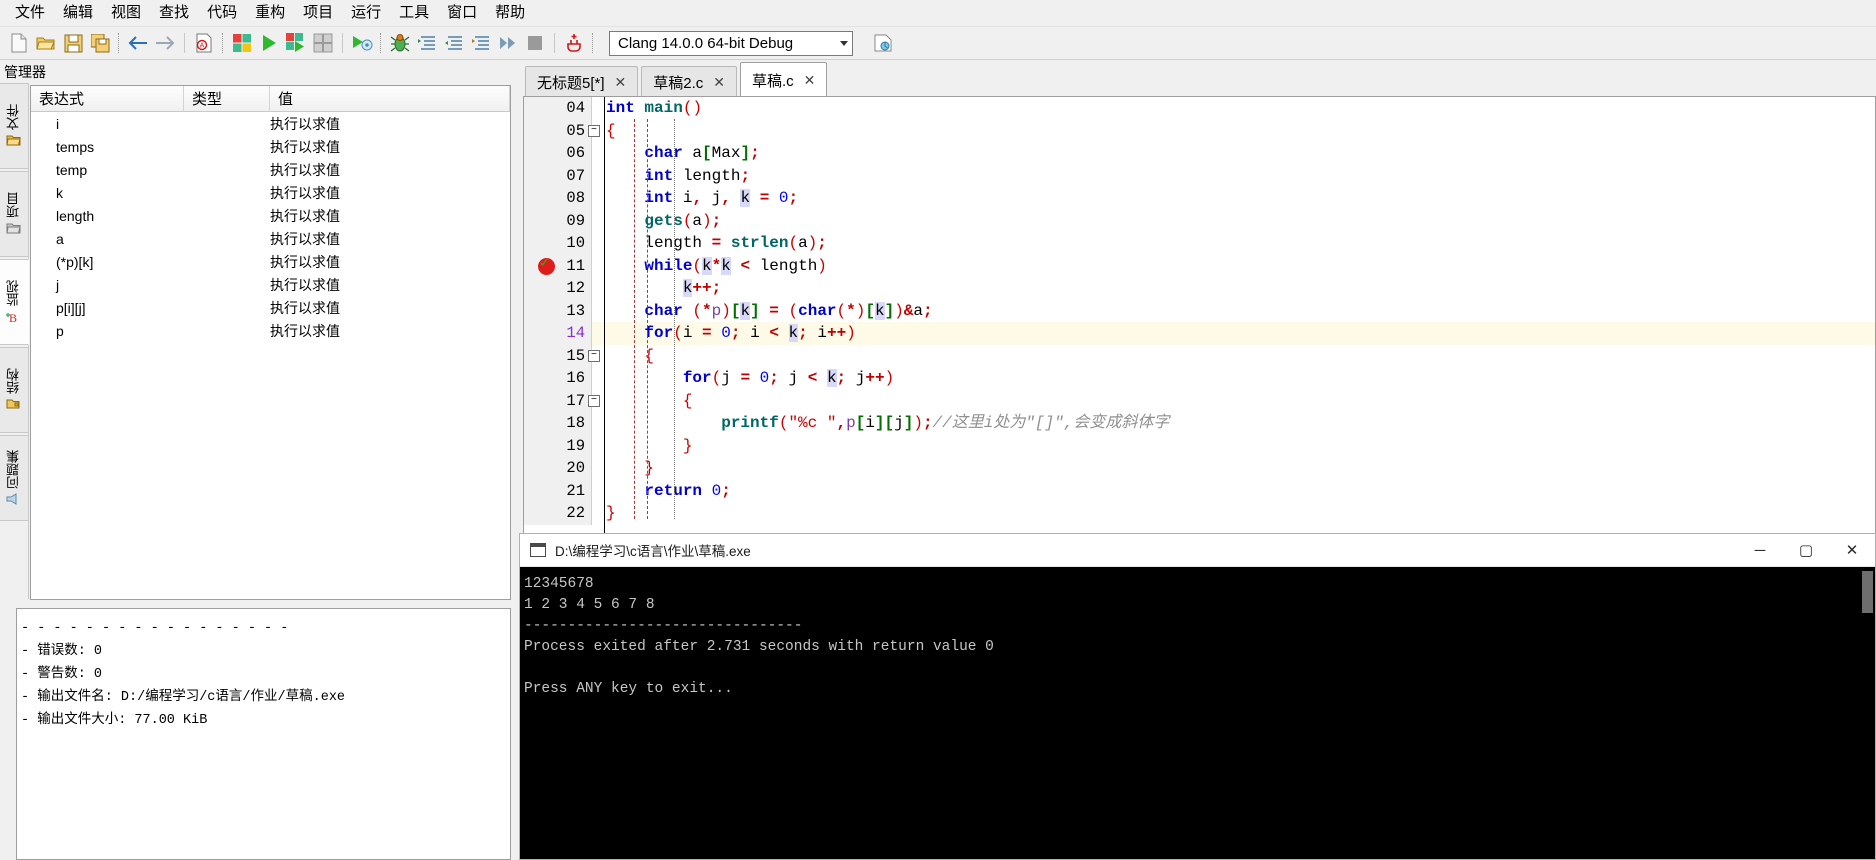 Image resolution: width=1876 pixels, height=860 pixels. I want to click on code-line: 07 int length;, so click(1199, 175).